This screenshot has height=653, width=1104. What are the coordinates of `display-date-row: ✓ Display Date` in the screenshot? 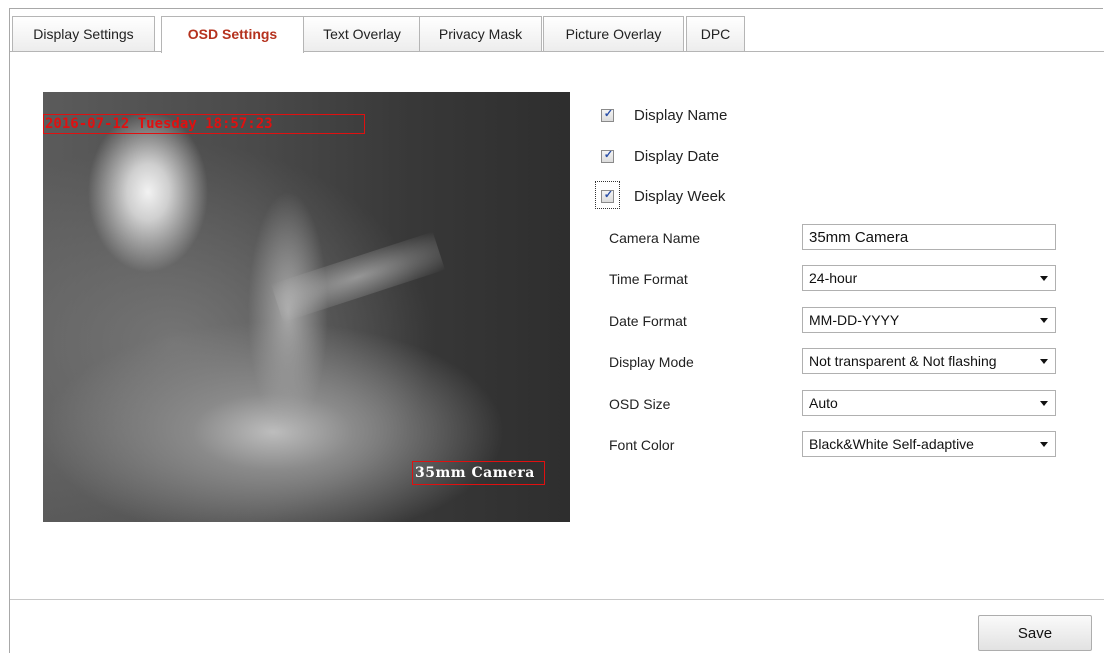 It's located at (660, 156).